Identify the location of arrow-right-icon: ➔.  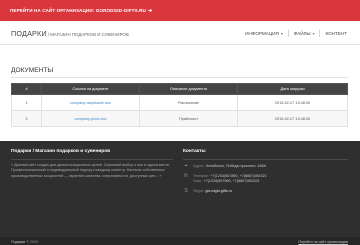
(150, 10).